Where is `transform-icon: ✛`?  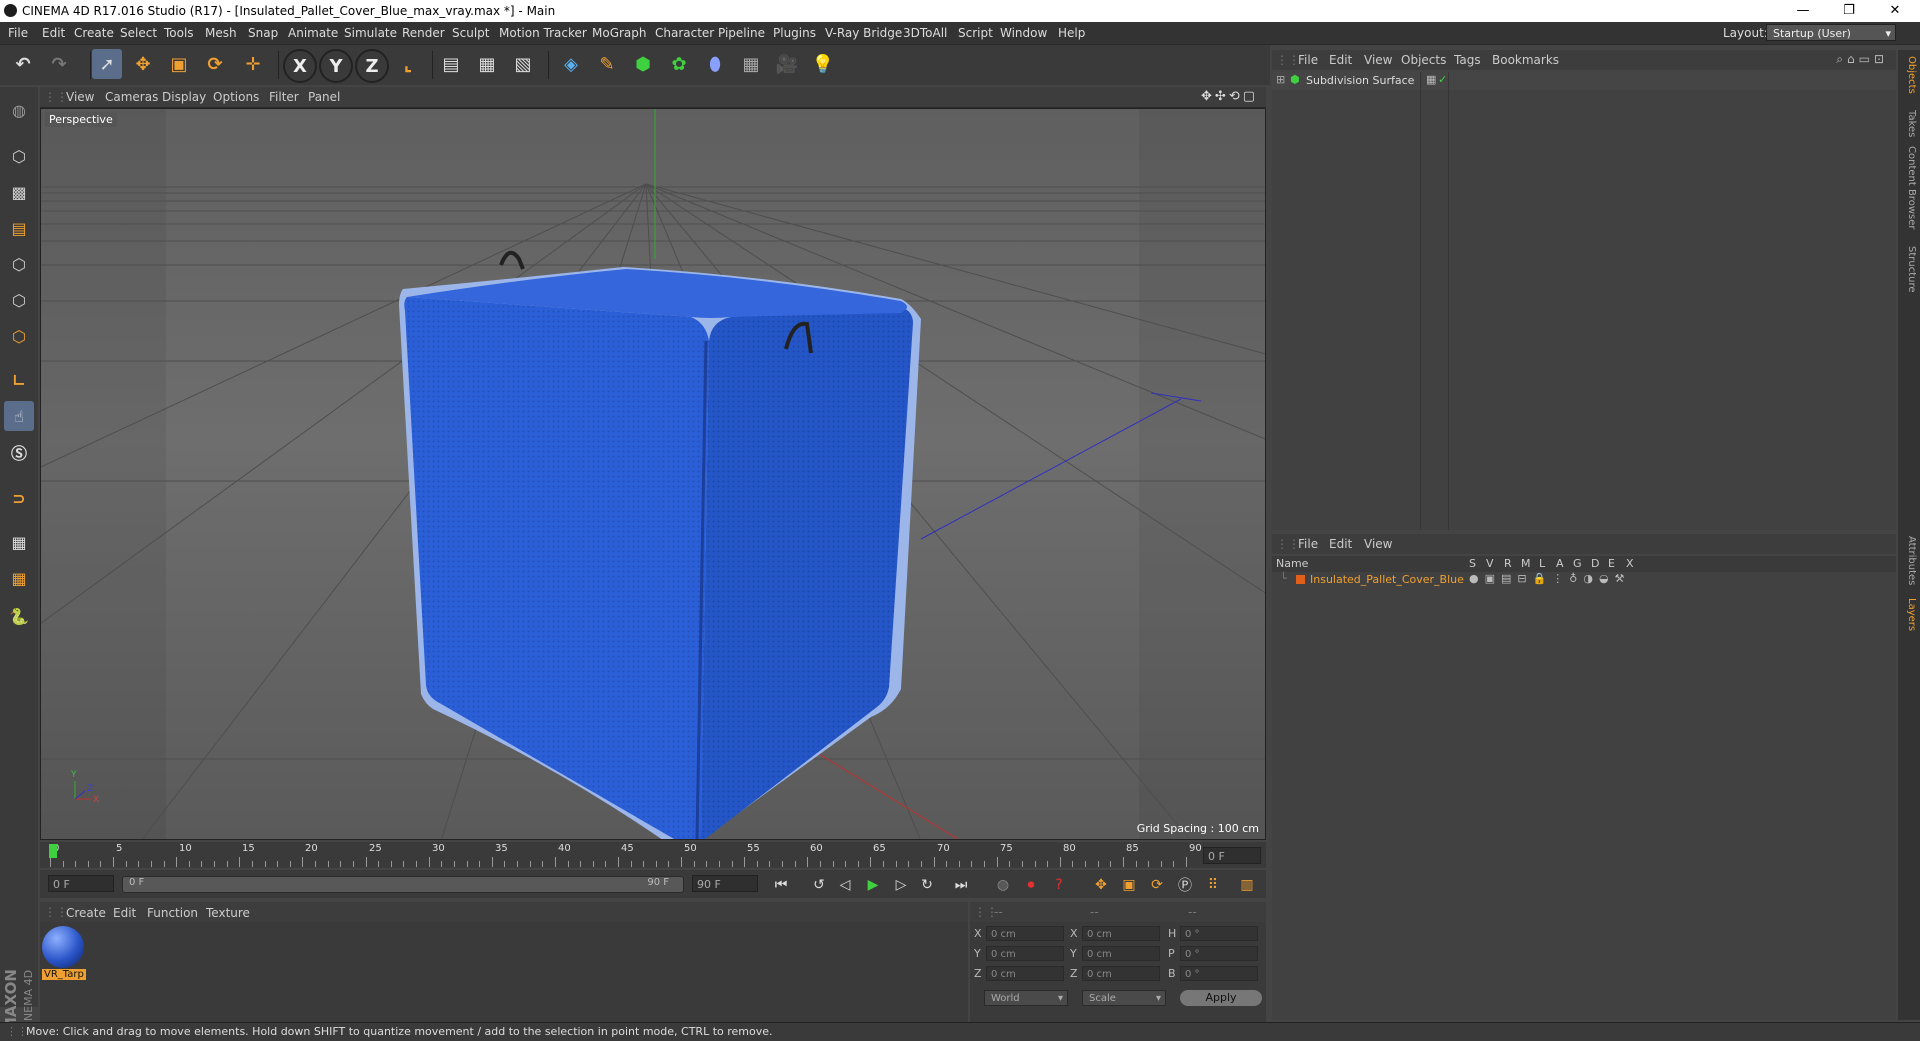
transform-icon: ✛ is located at coordinates (253, 64).